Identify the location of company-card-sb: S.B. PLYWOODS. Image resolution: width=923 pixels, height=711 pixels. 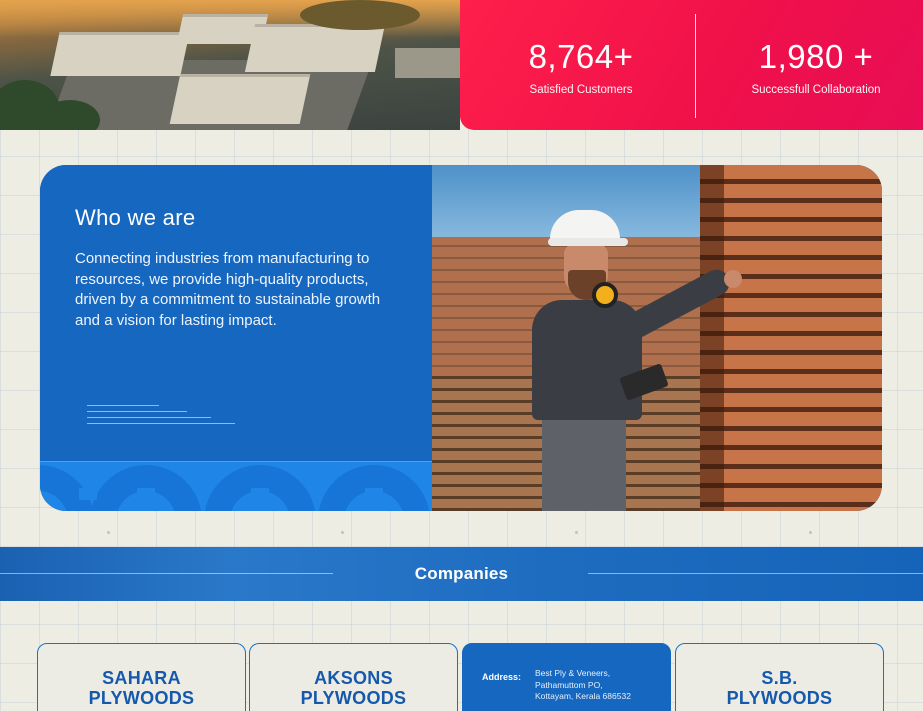
(779, 677).